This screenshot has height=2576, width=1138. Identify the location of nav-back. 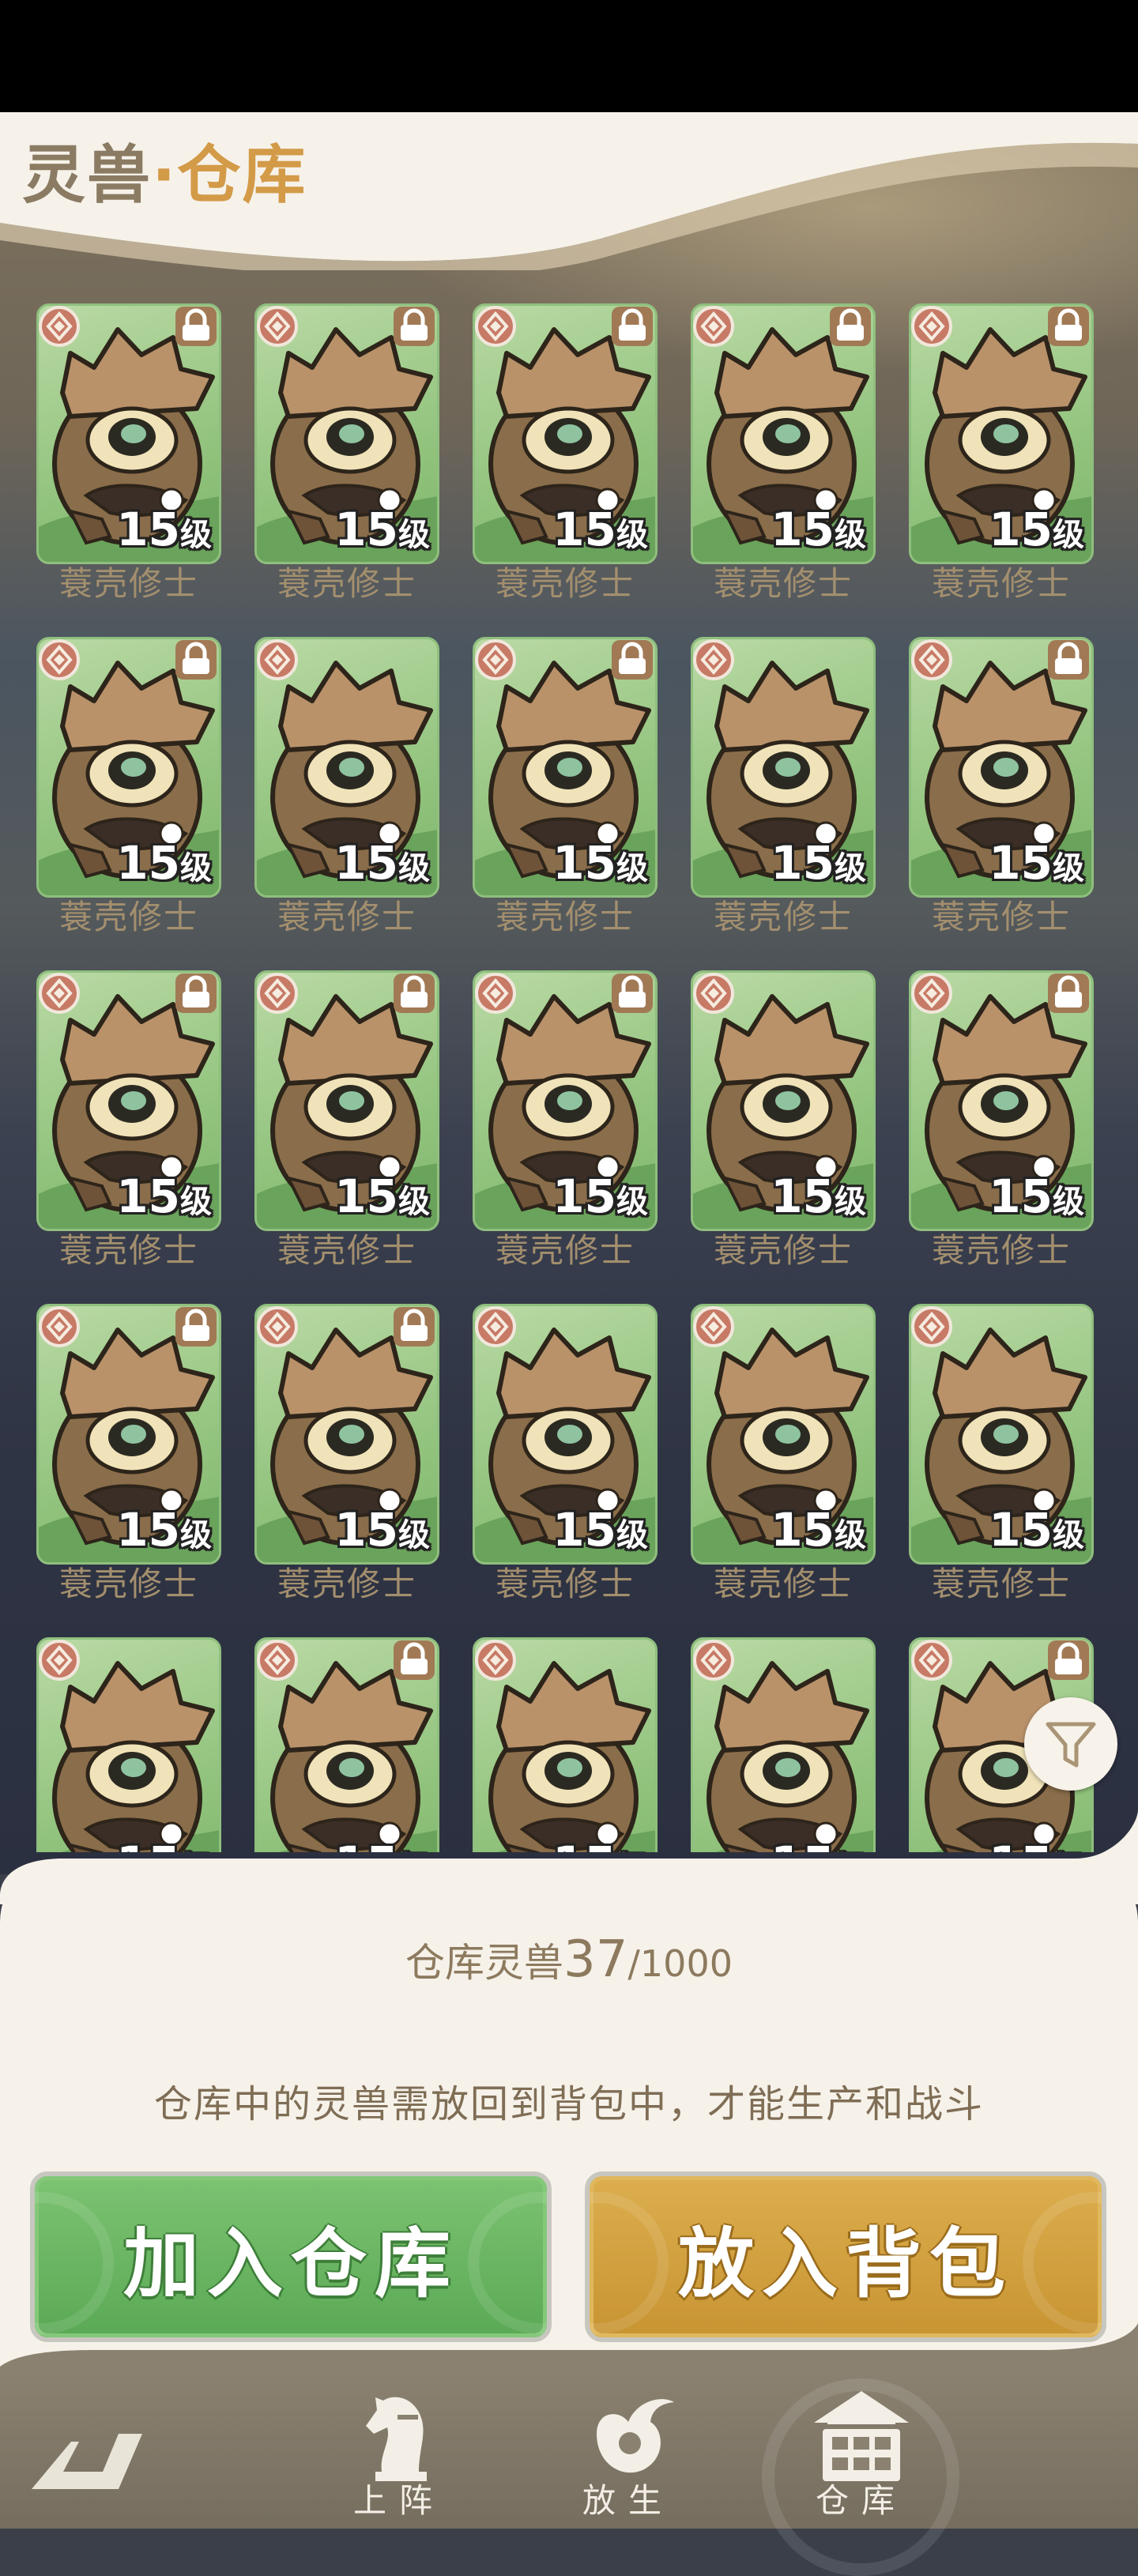
(95, 2457).